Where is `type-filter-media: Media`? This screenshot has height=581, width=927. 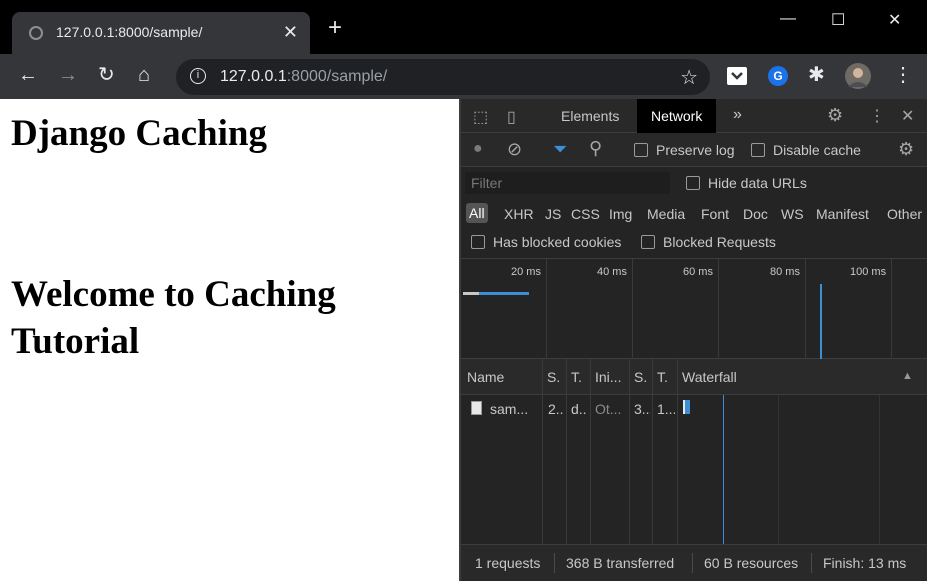 type-filter-media: Media is located at coordinates (666, 214).